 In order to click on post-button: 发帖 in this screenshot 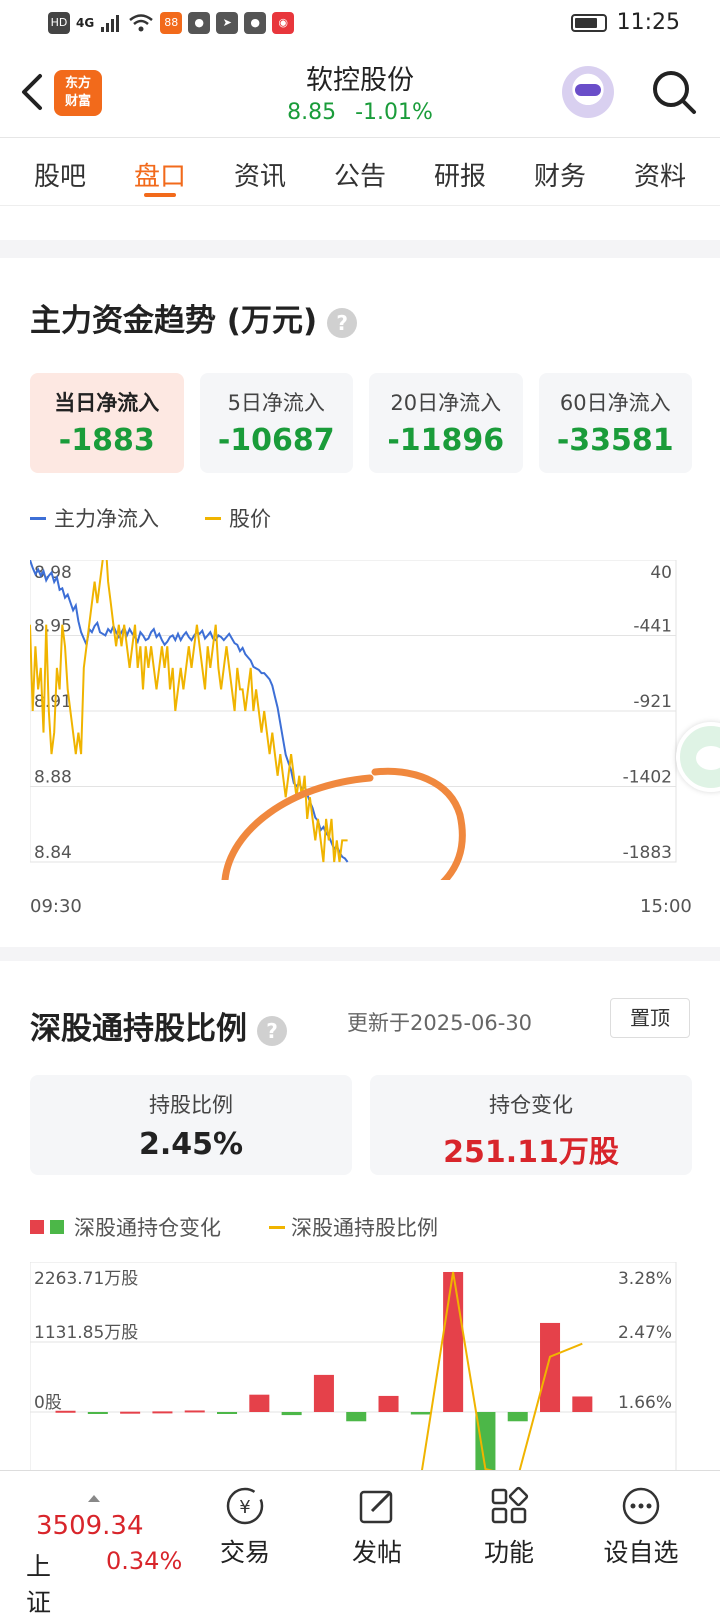, I will do `click(377, 1524)`.